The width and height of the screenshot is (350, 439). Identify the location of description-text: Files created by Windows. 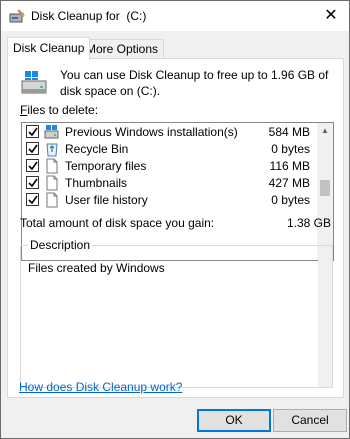
(96, 268).